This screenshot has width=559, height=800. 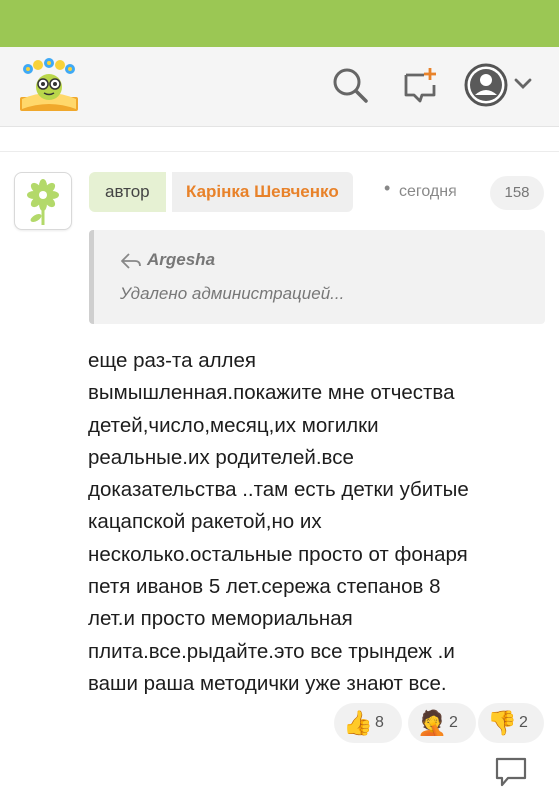 I want to click on facepalm-icon: 🤦, so click(x=432, y=723).